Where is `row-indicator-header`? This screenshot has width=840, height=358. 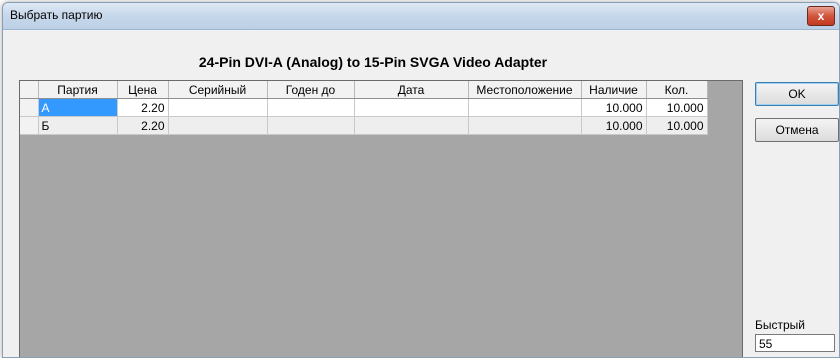
row-indicator-header is located at coordinates (29, 90).